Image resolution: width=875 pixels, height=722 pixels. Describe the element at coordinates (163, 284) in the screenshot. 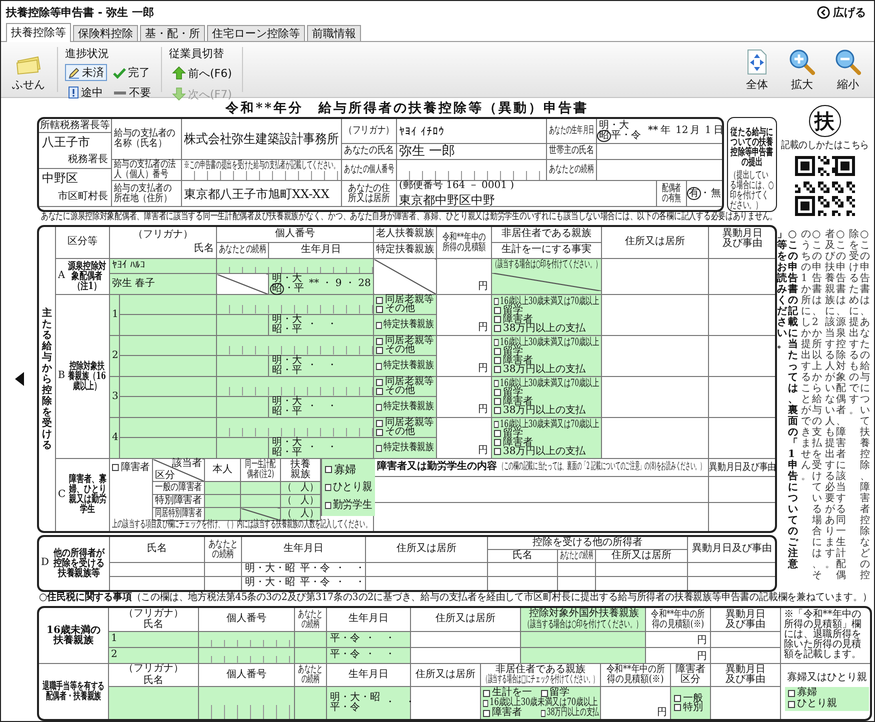

I see `input-field: 弥生 春子` at that location.